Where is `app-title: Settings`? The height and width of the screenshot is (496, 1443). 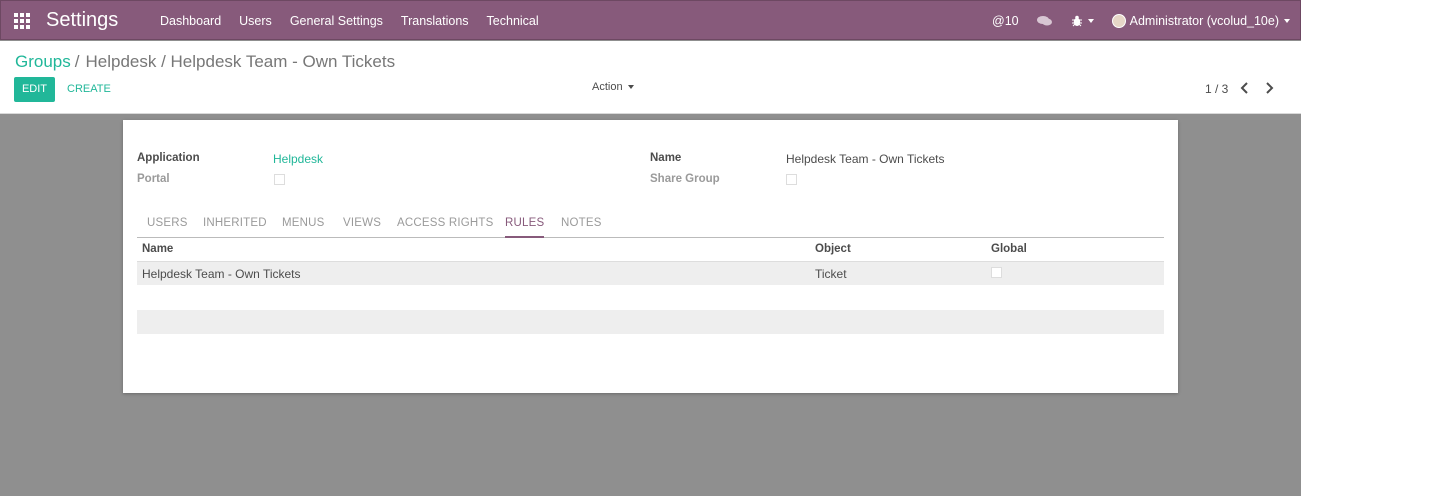 app-title: Settings is located at coordinates (82, 20).